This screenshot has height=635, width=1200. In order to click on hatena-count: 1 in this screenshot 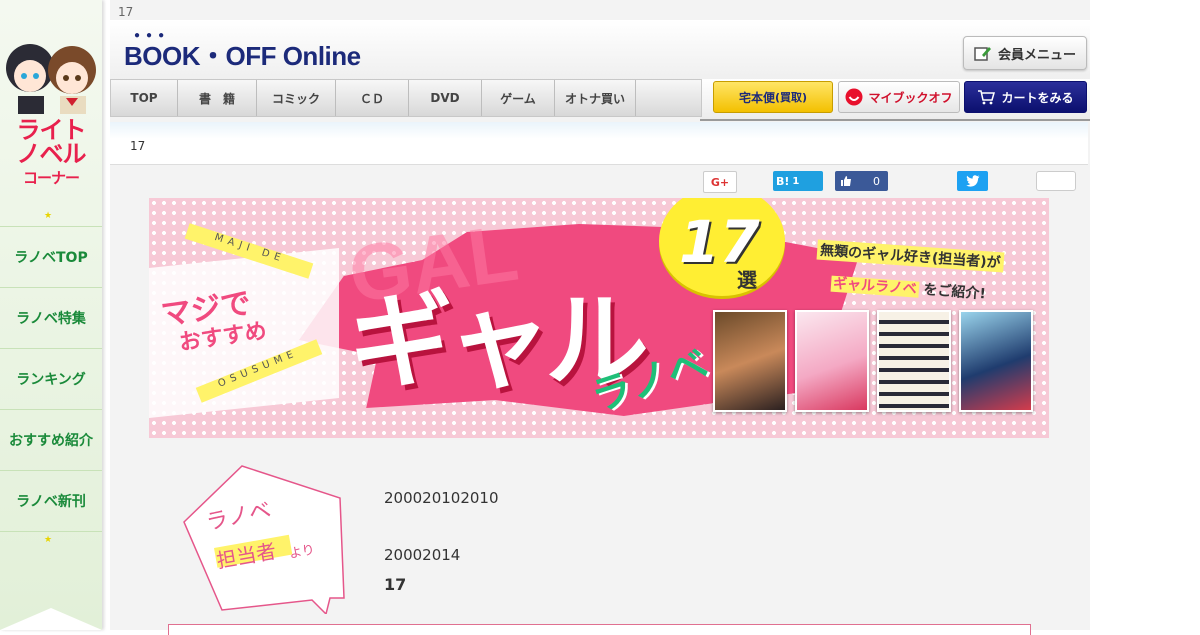, I will do `click(796, 181)`.